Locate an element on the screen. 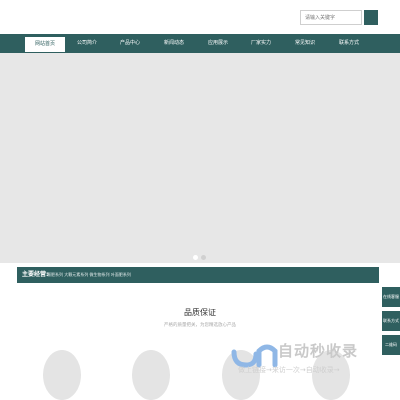  quality-title: 品质保证 is located at coordinates (200, 312).